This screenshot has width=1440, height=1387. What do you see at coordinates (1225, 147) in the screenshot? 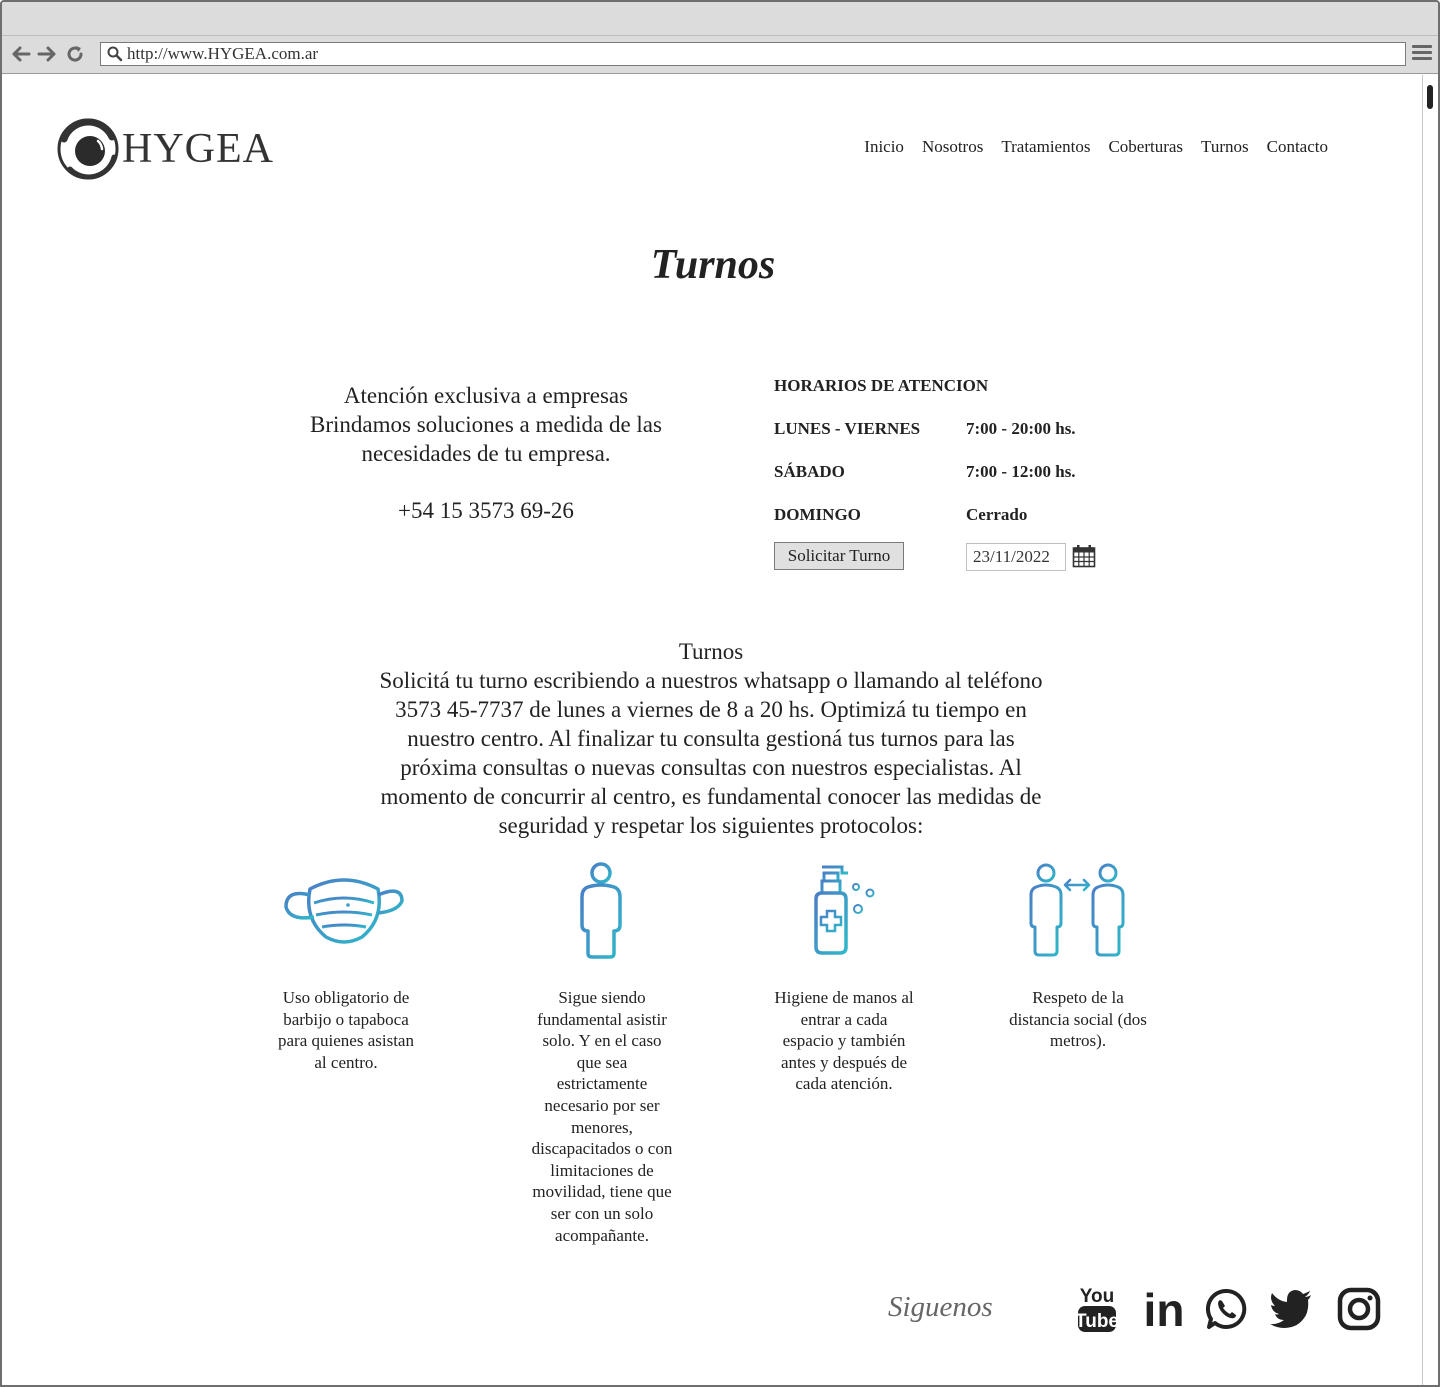
I see `nav-turnos: Turnos` at bounding box center [1225, 147].